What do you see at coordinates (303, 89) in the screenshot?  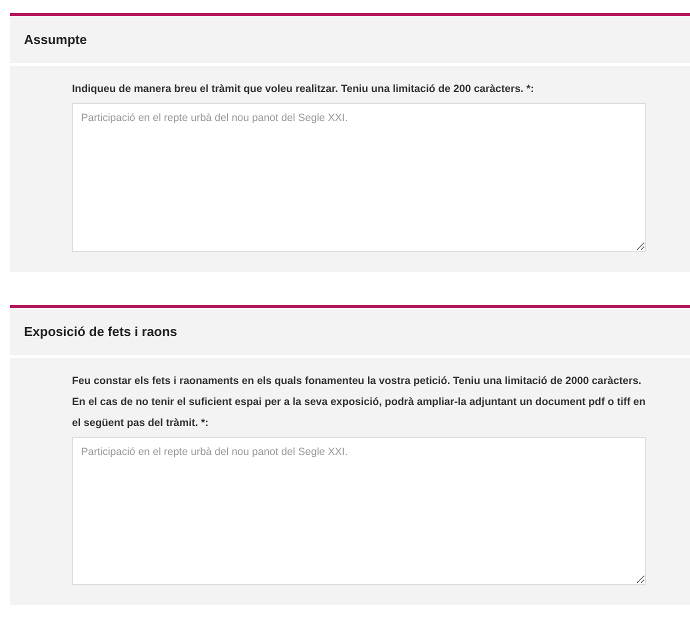 I see `field-label: Indiqueu de manera breu el tràmit que voleu realitzar. Teniu una limitació de 200 caràcters. *:` at bounding box center [303, 89].